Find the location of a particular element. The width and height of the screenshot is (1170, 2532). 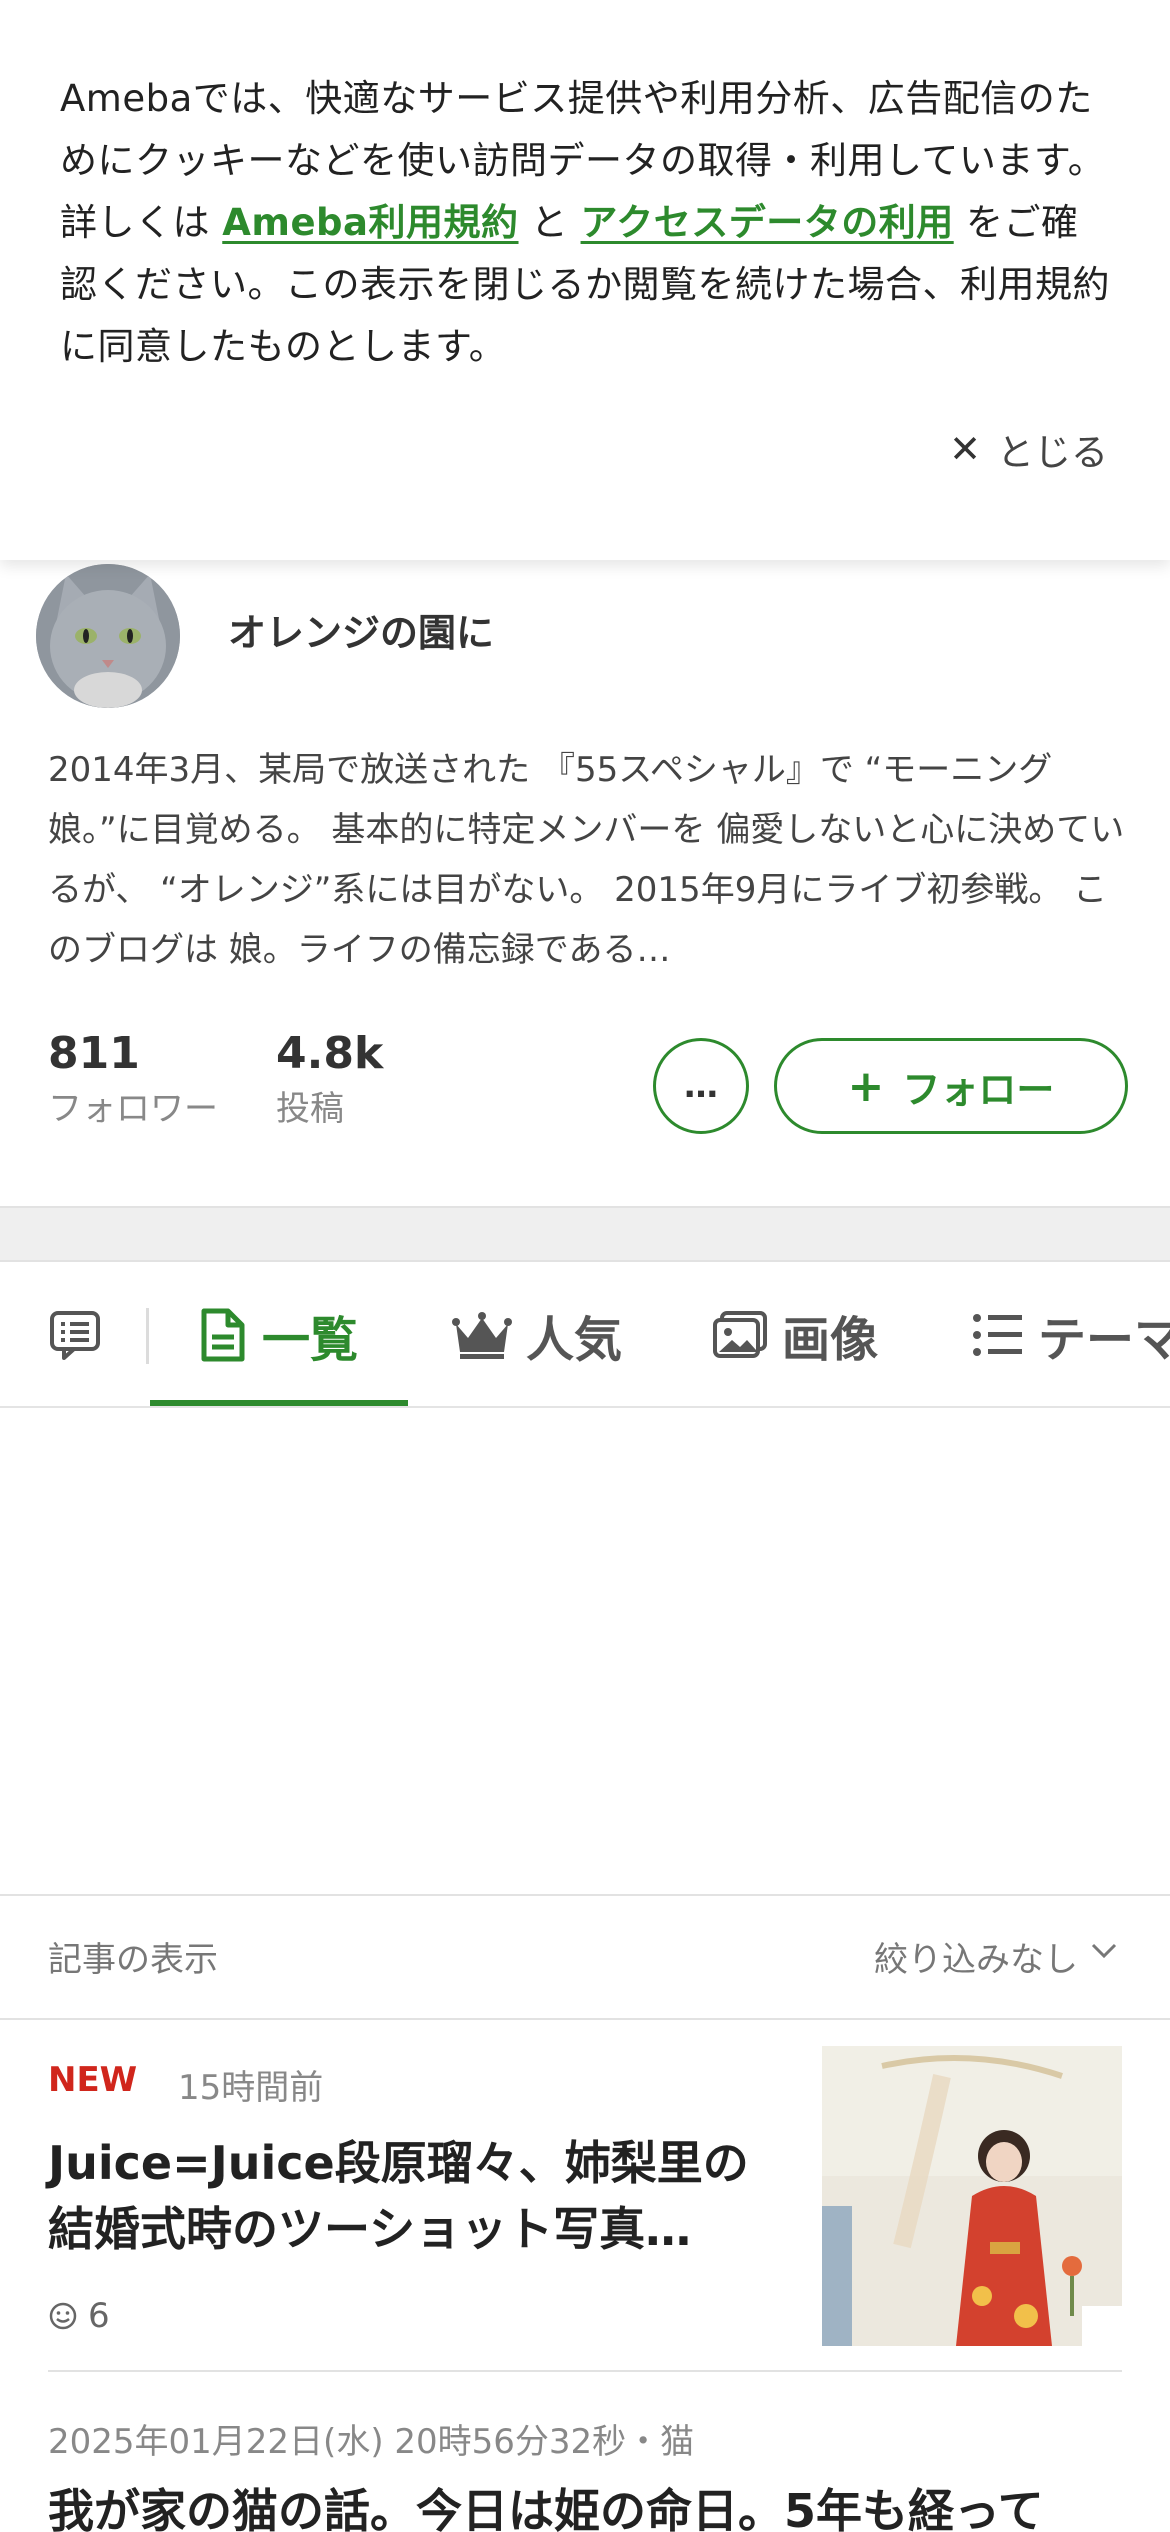

article-time: 15時間前 is located at coordinates (251, 2088).